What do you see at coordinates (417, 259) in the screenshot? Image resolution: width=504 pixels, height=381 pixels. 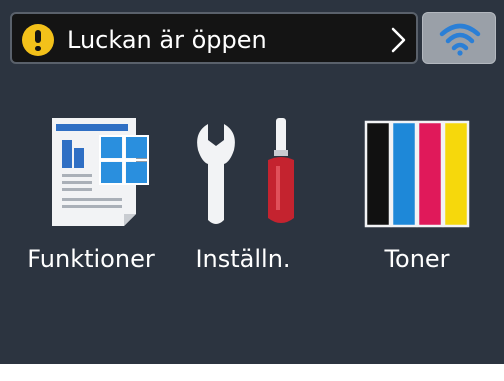 I see `toner-label: Toner` at bounding box center [417, 259].